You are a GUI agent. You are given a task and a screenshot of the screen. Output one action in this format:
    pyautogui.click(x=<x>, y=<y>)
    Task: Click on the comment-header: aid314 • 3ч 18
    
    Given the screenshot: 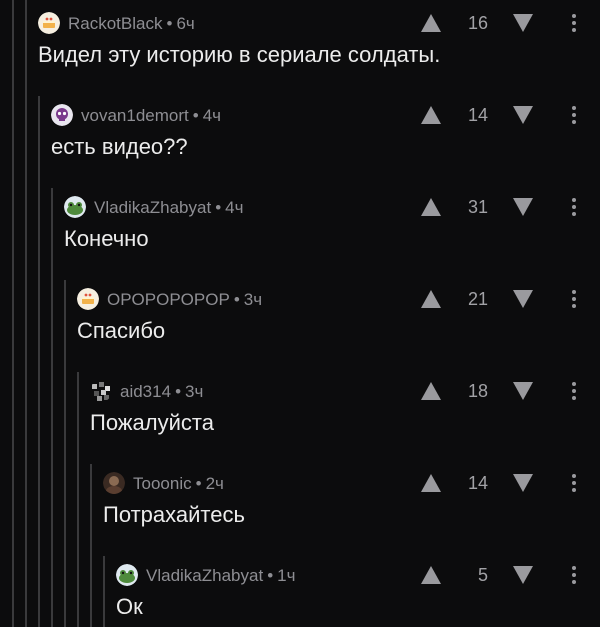 What is the action you would take?
    pyautogui.click(x=345, y=391)
    